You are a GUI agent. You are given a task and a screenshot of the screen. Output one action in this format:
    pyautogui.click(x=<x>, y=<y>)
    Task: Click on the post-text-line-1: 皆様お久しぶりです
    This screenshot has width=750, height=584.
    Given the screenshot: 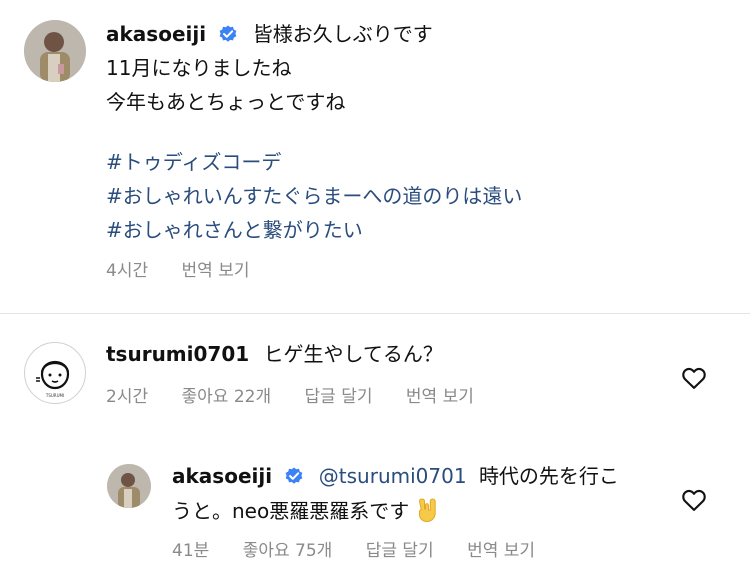 What is the action you would take?
    pyautogui.click(x=342, y=34)
    